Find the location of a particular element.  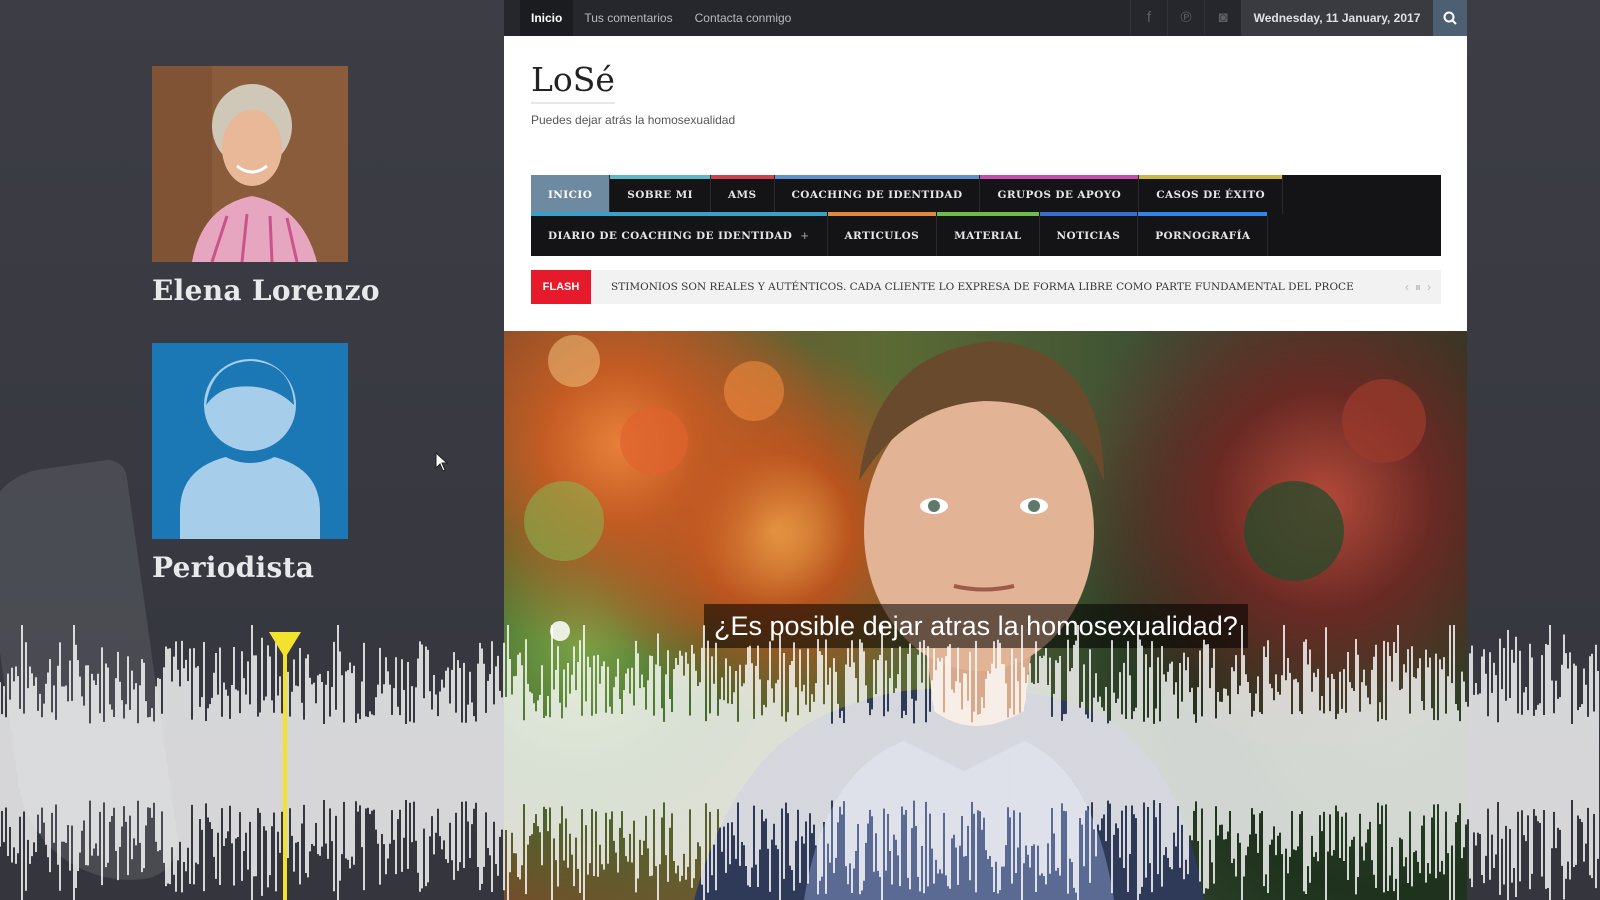

pinterest-icon: ℗ is located at coordinates (1185, 18).